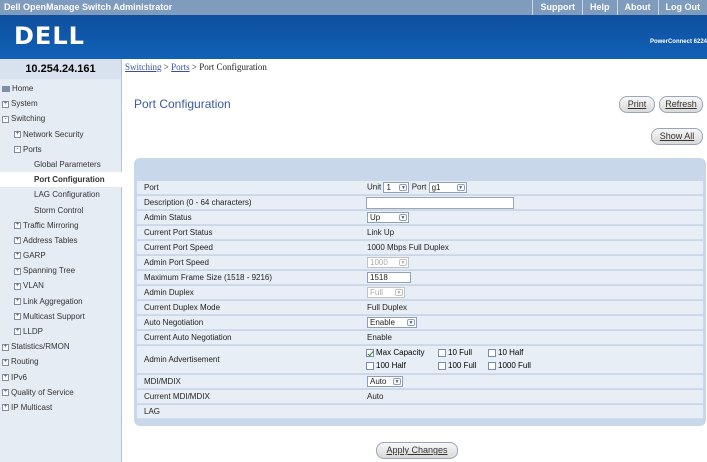  Describe the element at coordinates (61, 180) in the screenshot. I see `nav-item-port-configuration: Port Configuration` at that location.